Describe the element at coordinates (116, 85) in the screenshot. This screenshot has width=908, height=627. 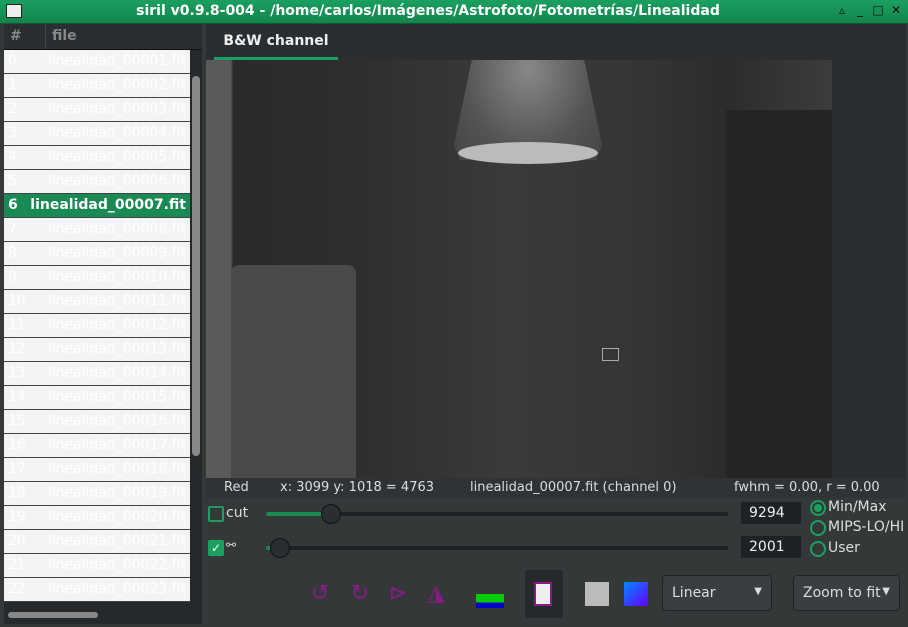
I see `row-file: linealidad_00002.fit` at that location.